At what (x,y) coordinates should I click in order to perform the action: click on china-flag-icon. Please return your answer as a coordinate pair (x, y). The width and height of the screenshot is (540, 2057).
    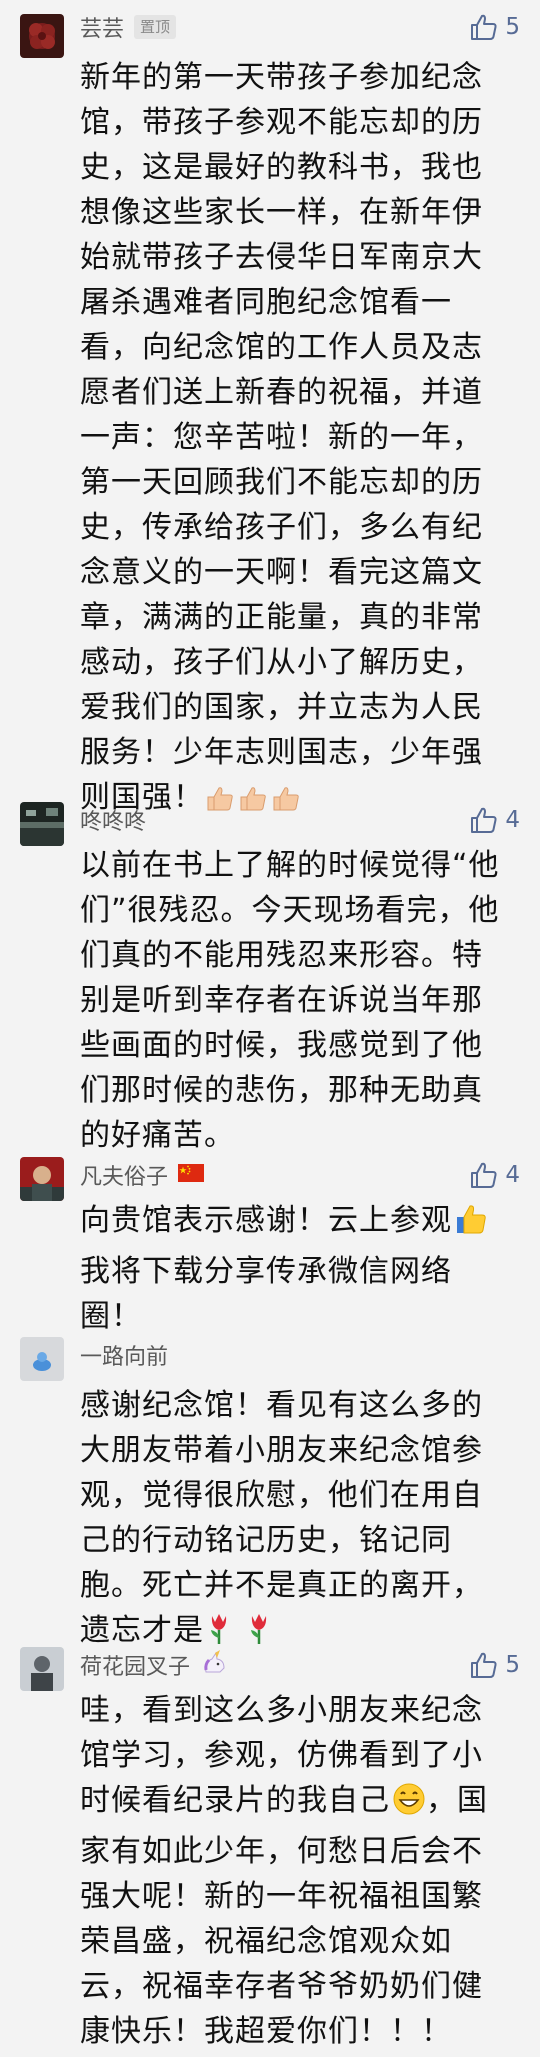
    Looking at the image, I should click on (191, 1175).